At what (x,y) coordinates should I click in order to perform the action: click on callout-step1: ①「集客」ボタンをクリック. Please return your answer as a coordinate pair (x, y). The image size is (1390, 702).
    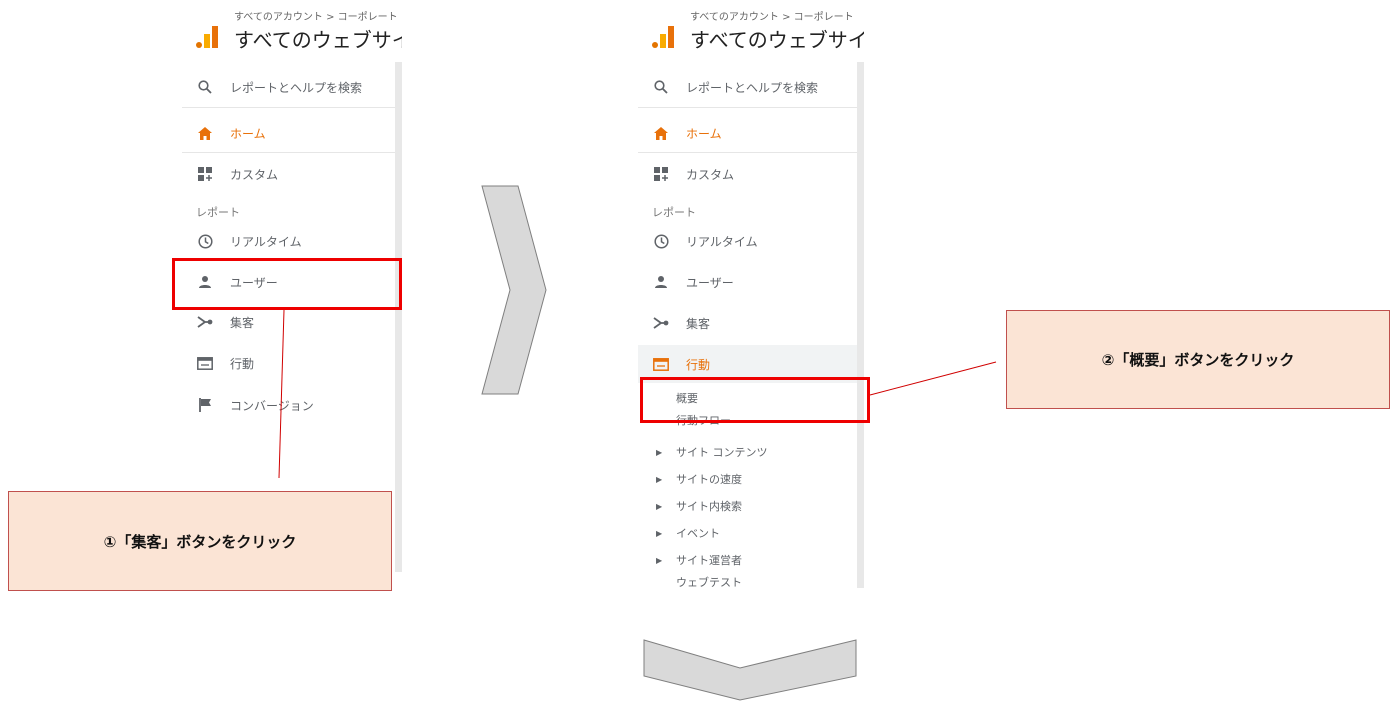
    Looking at the image, I should click on (200, 541).